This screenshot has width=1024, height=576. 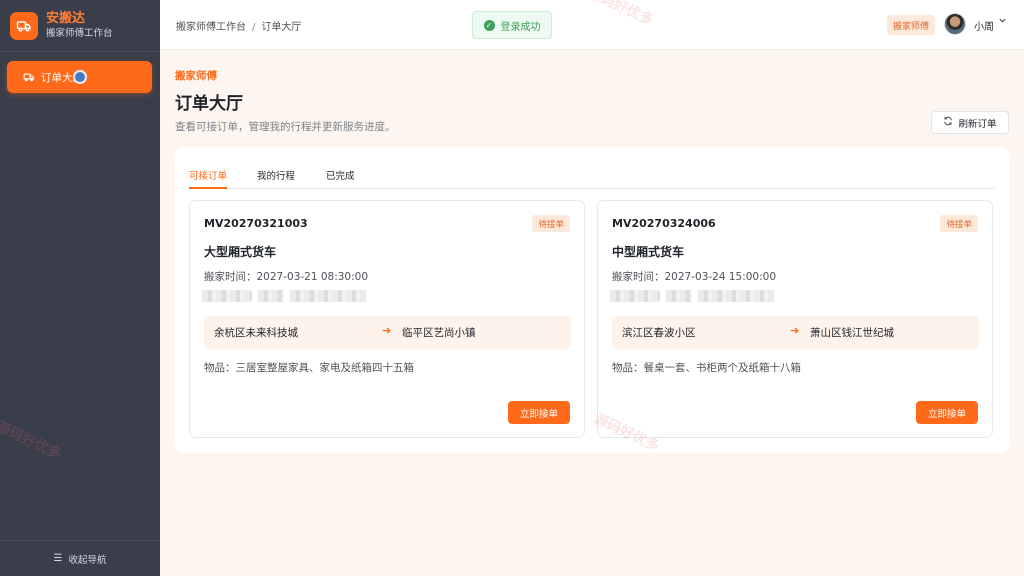 What do you see at coordinates (286, 277) in the screenshot?
I see `move-time: 搬家时间：2027-03-21 08:30:00` at bounding box center [286, 277].